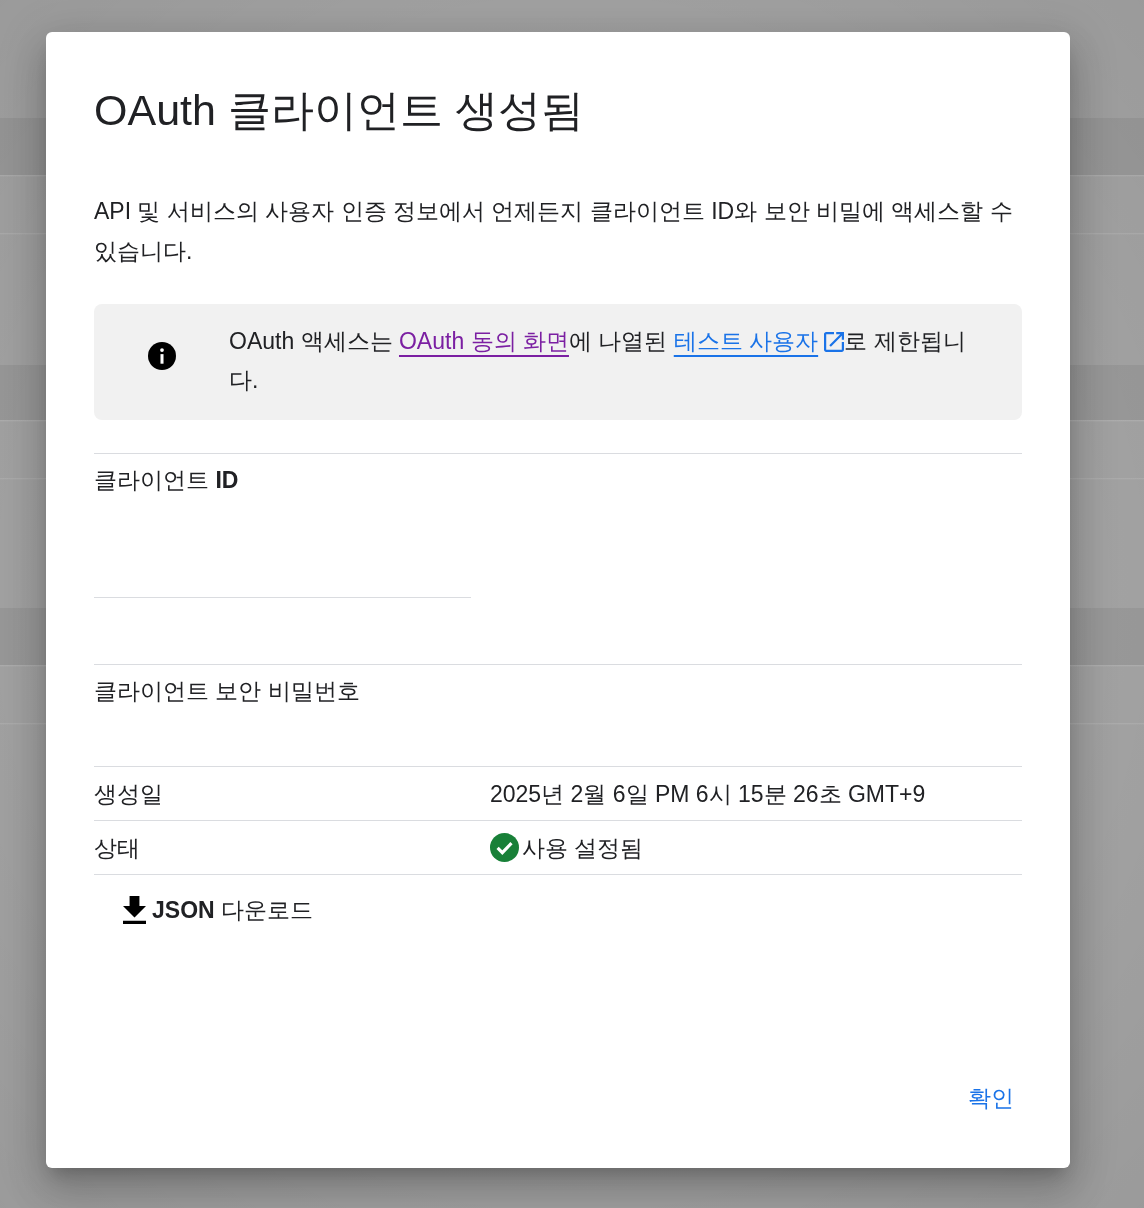 The height and width of the screenshot is (1208, 1144). I want to click on field-label: 클라이언트 ID, so click(167, 480).